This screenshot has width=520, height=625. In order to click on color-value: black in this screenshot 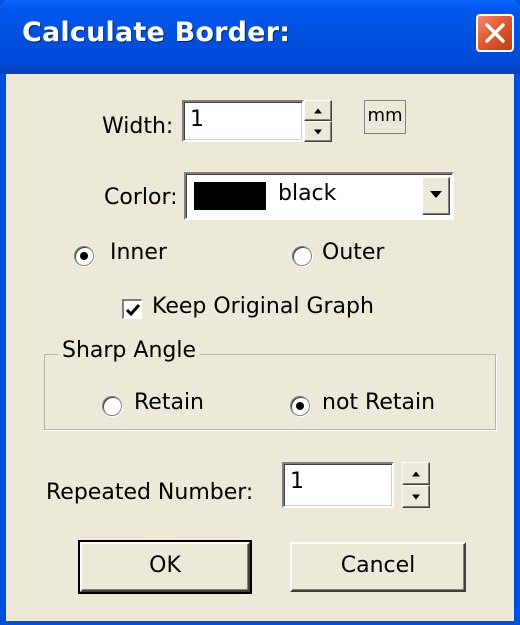, I will do `click(307, 193)`.